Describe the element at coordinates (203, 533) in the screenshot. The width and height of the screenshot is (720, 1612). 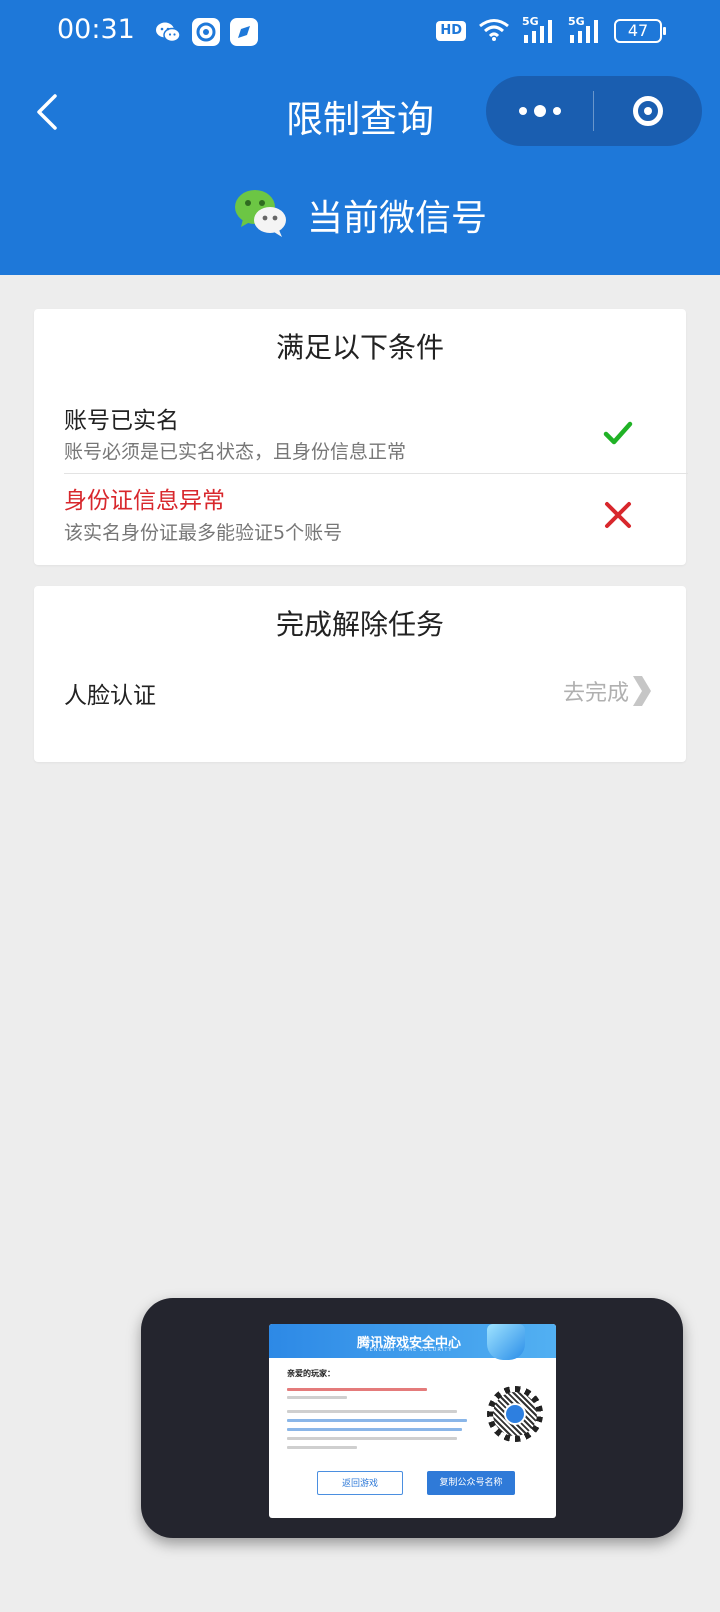
I see `condition-desc: 该实名身份证最多能验证5个账号` at that location.